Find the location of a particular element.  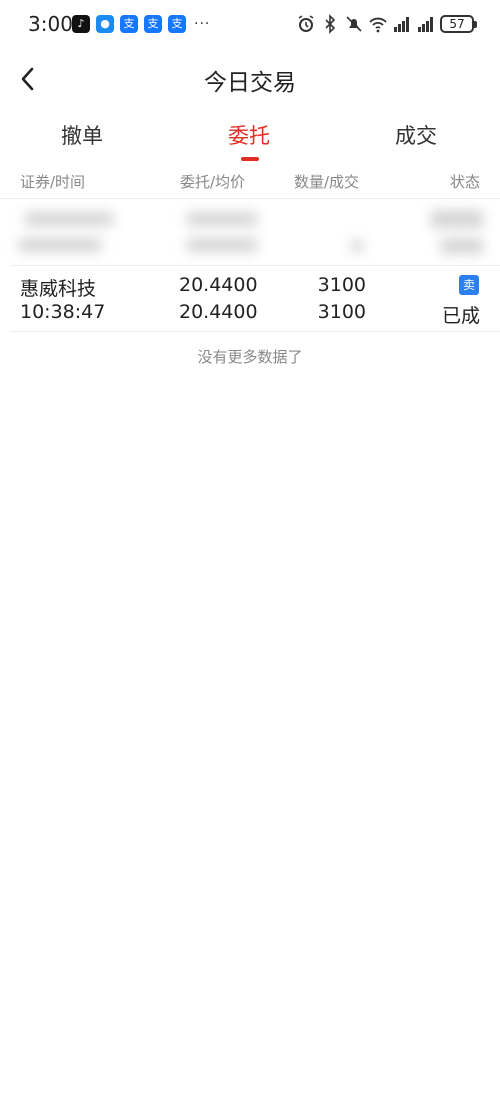

active-tab-indicator is located at coordinates (250, 159).